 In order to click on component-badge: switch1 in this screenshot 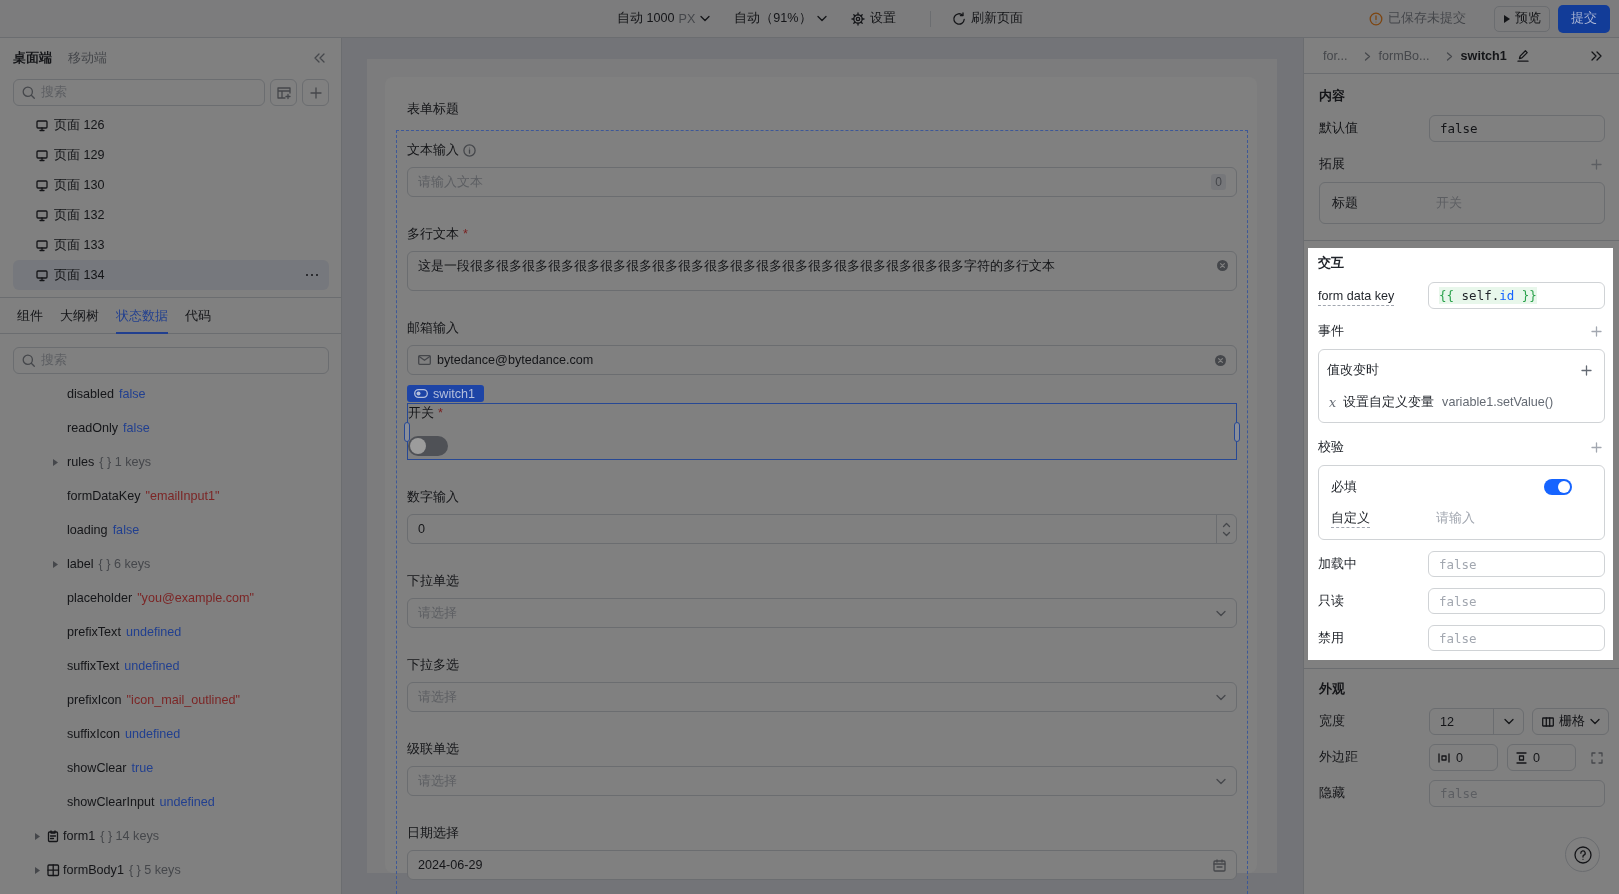, I will do `click(445, 393)`.